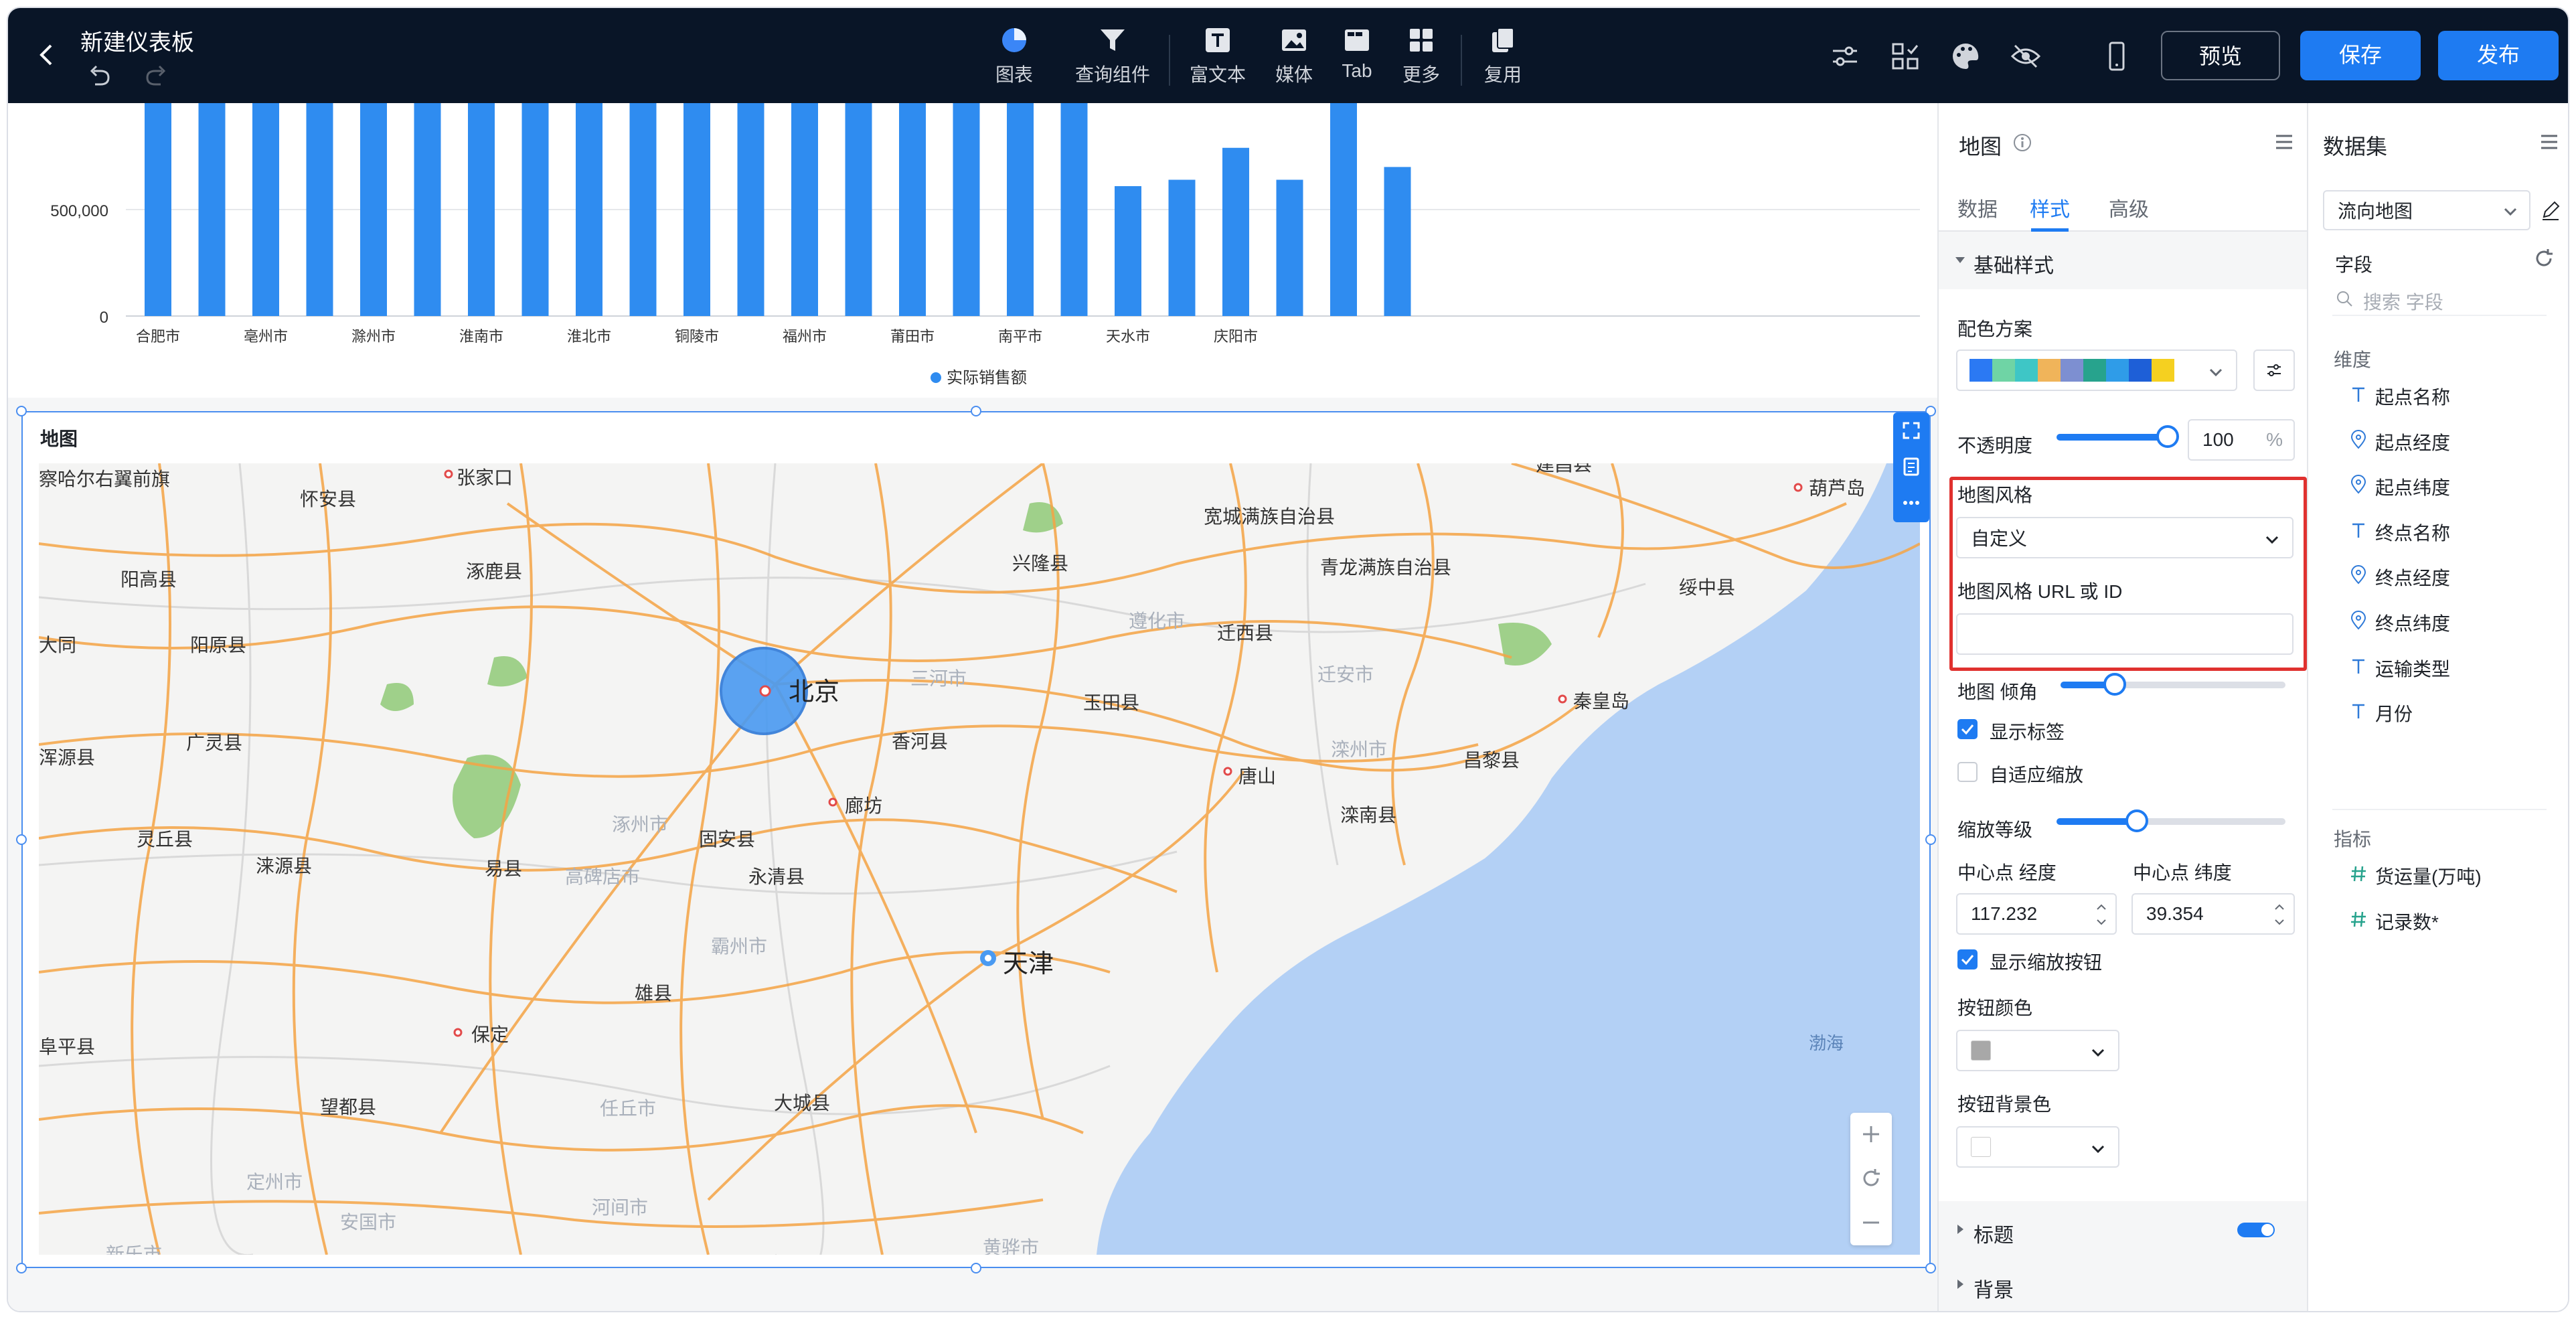 This screenshot has width=2576, height=1319. What do you see at coordinates (1968, 772) in the screenshot?
I see `auto-zoom-checkbox` at bounding box center [1968, 772].